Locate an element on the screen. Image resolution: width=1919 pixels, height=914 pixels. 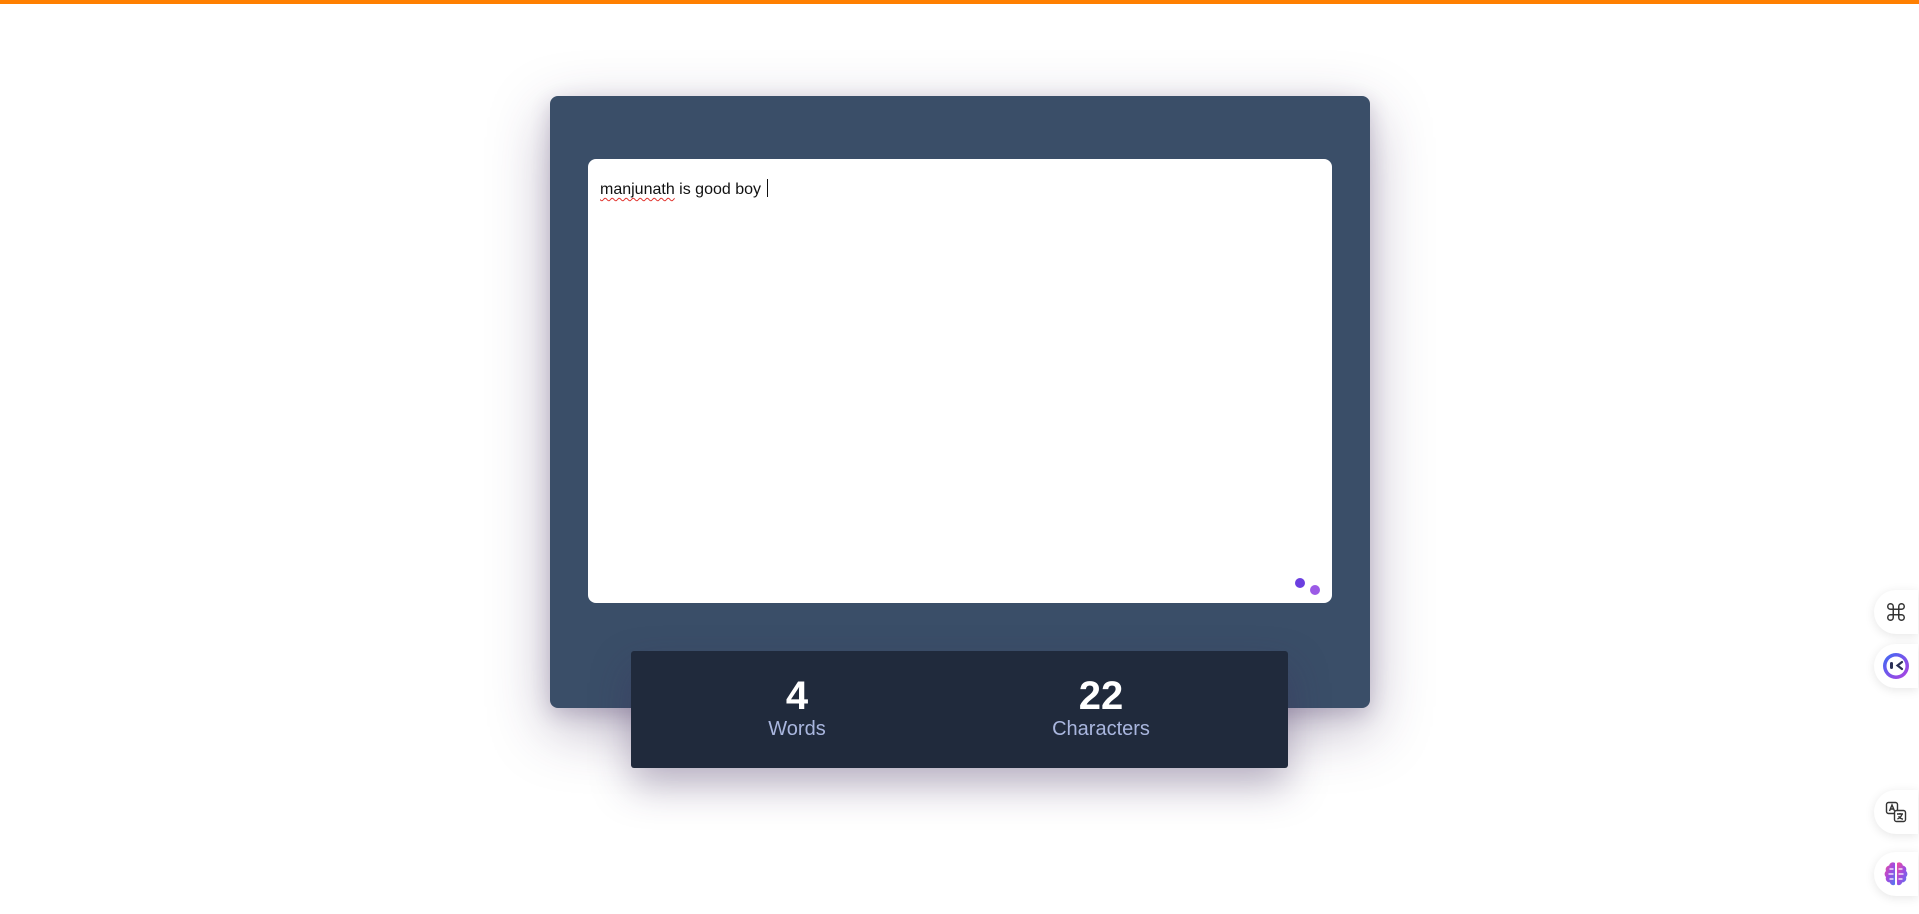
translate-button is located at coordinates (1896, 812).